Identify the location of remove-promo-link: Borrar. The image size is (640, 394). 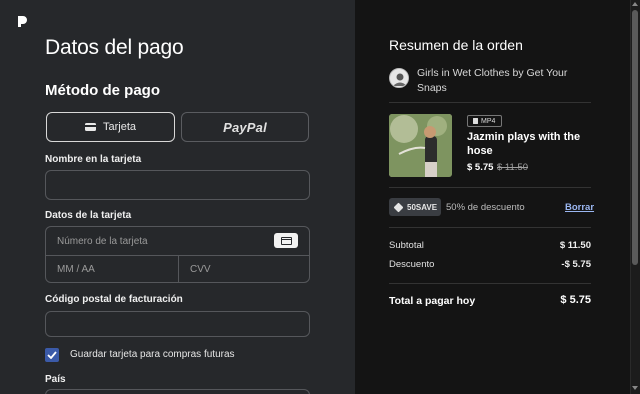
(579, 207).